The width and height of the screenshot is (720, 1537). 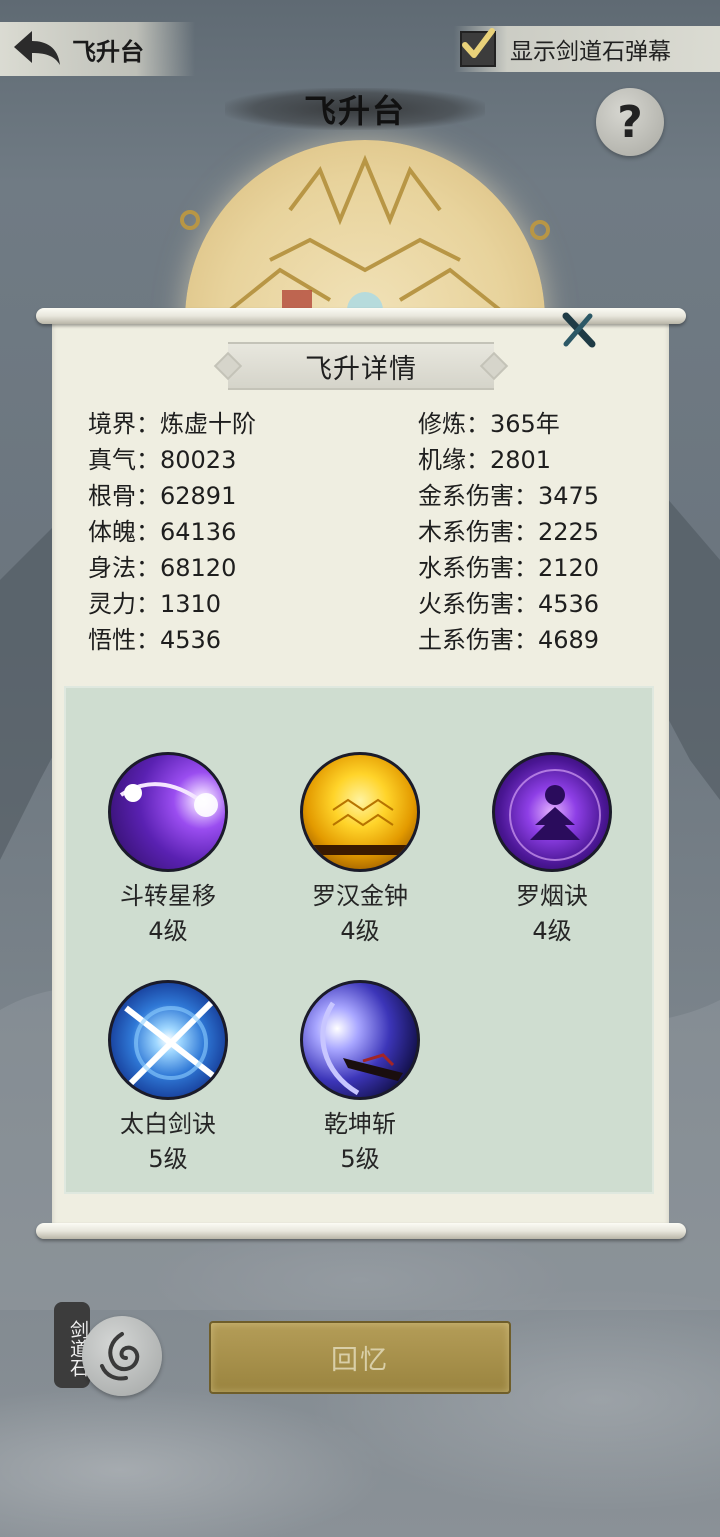 What do you see at coordinates (168, 812) in the screenshot?
I see `star-shift-skill-icon` at bounding box center [168, 812].